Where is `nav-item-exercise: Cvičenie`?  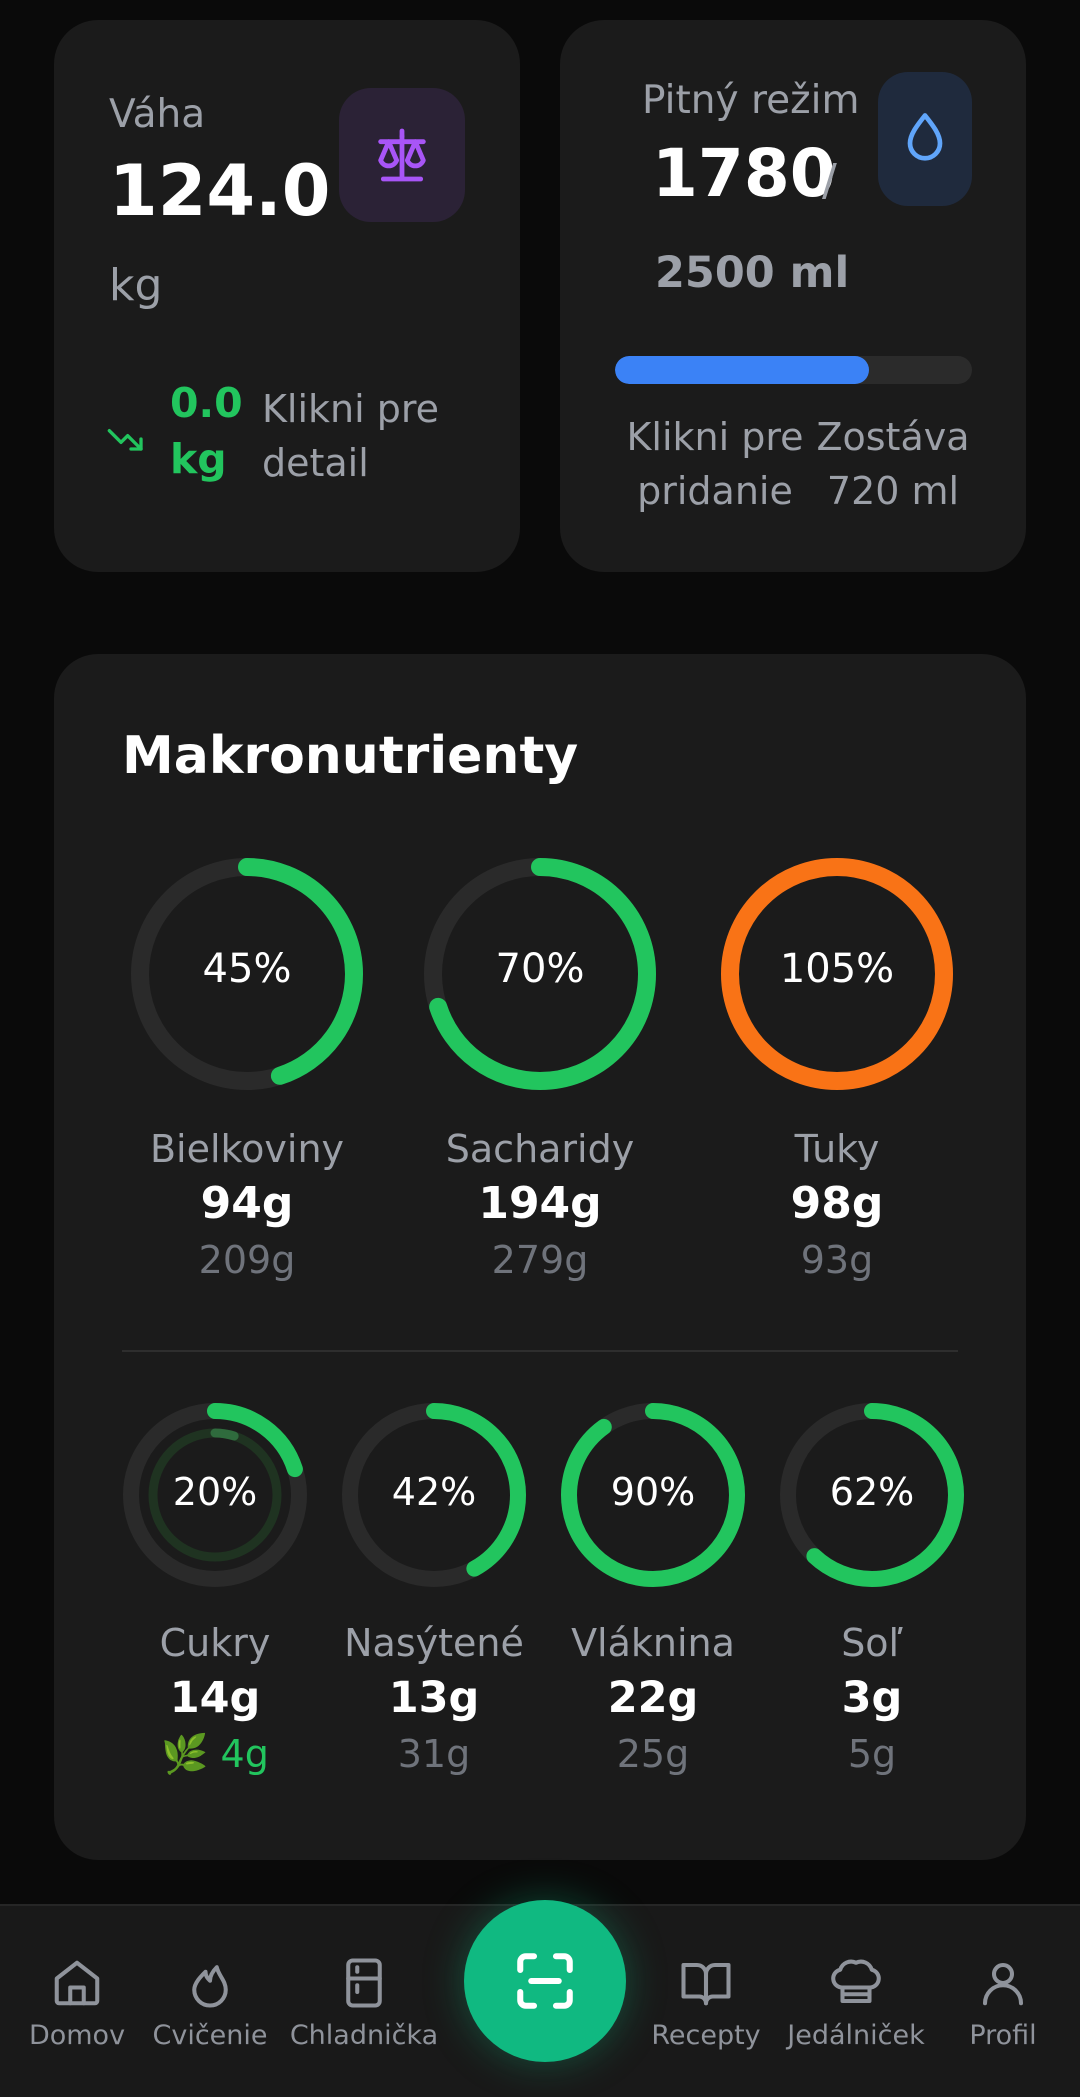 nav-item-exercise: Cvičenie is located at coordinates (210, 2003).